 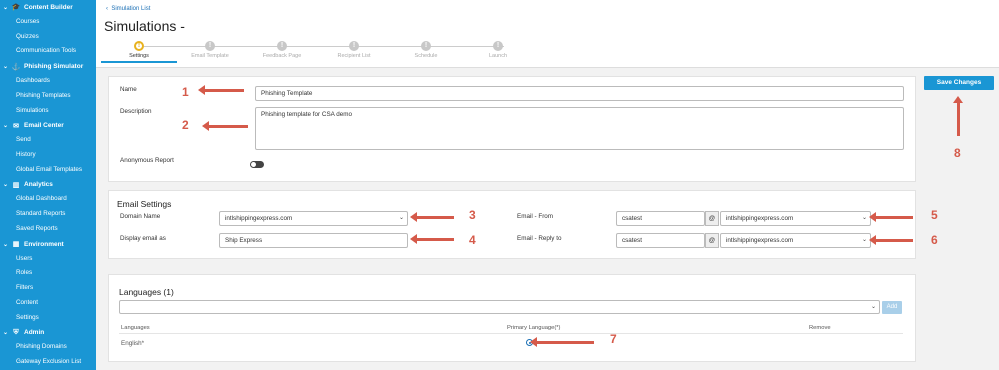 I want to click on step-feedback-page: ! Feedback Page, so click(x=282, y=50).